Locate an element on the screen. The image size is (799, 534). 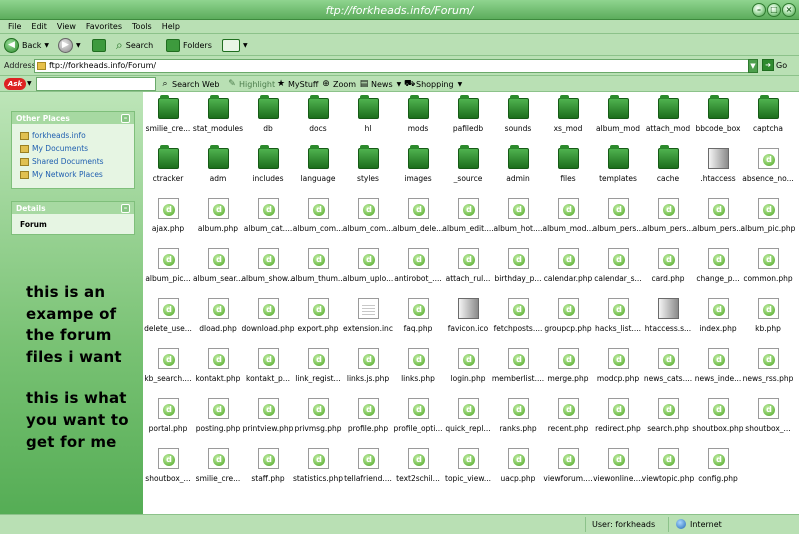
file-item: merge.php is located at coordinates (568, 368).